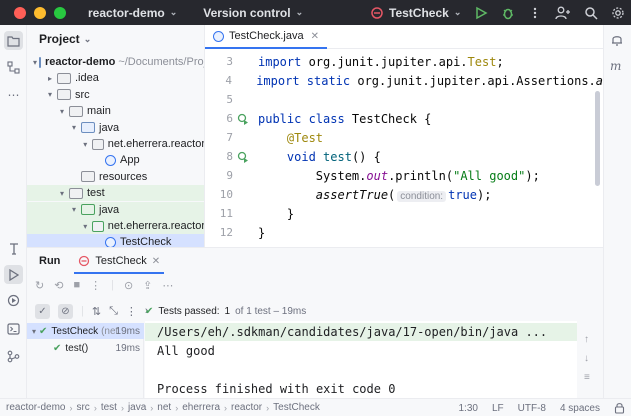  Describe the element at coordinates (71, 407) in the screenshot. I see `chevron-right-icon: ›` at that location.